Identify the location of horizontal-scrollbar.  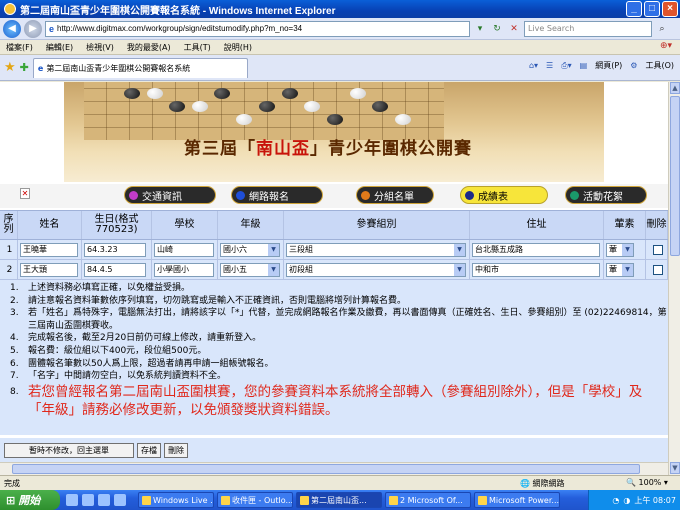
(334, 468).